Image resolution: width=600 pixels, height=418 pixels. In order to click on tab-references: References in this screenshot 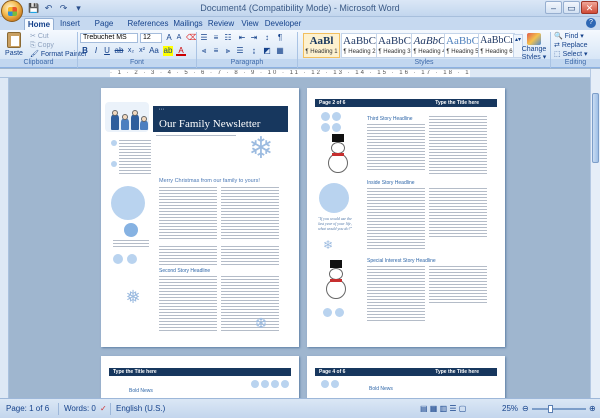, I will do `click(148, 24)`.